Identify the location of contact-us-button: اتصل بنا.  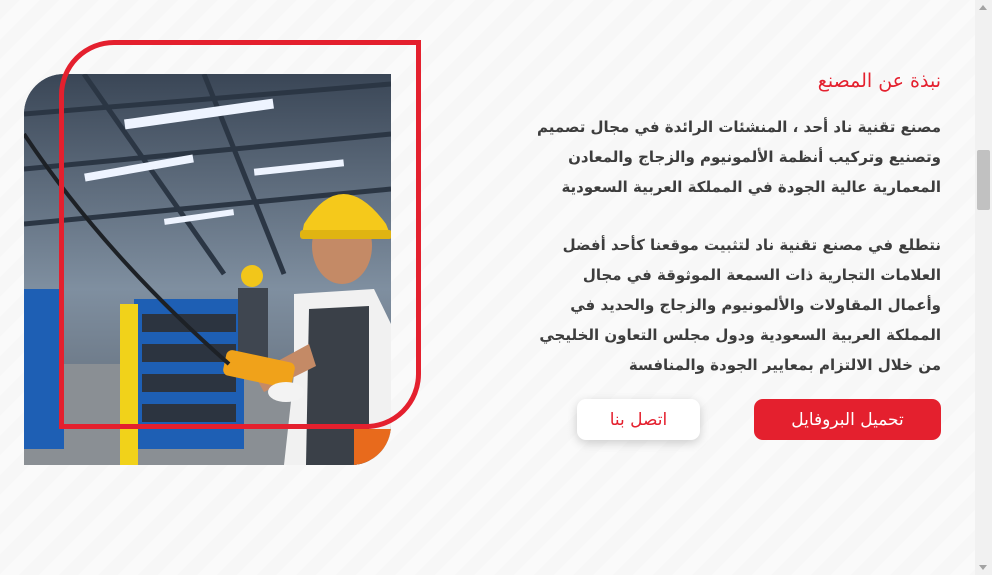
(638, 419).